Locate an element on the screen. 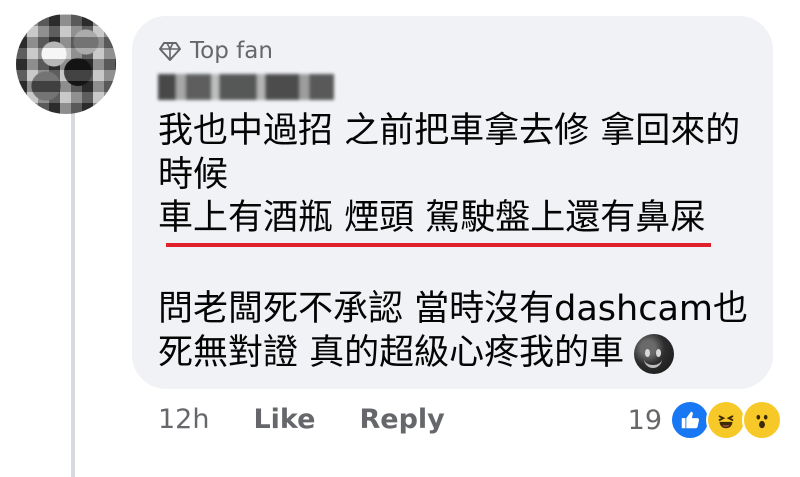 The image size is (800, 477). new-moon-face-icon is located at coordinates (654, 354).